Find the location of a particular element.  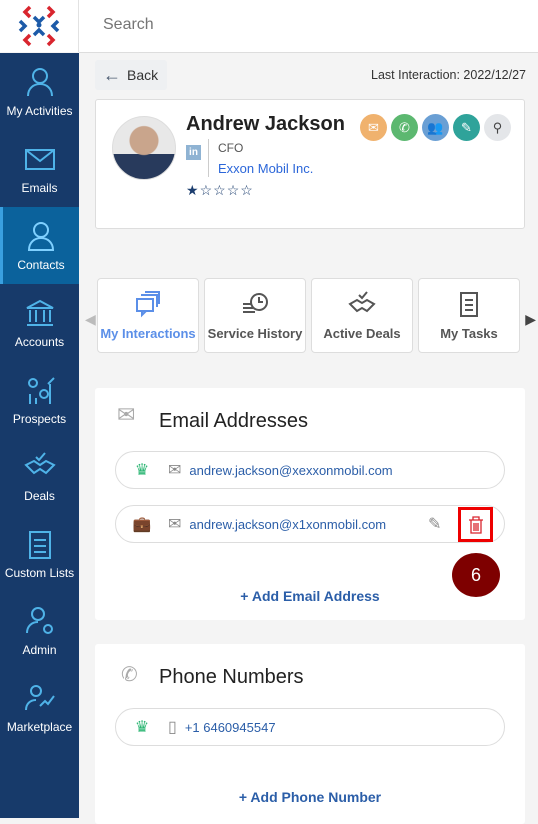

note-icon: ✎ is located at coordinates (466, 127).